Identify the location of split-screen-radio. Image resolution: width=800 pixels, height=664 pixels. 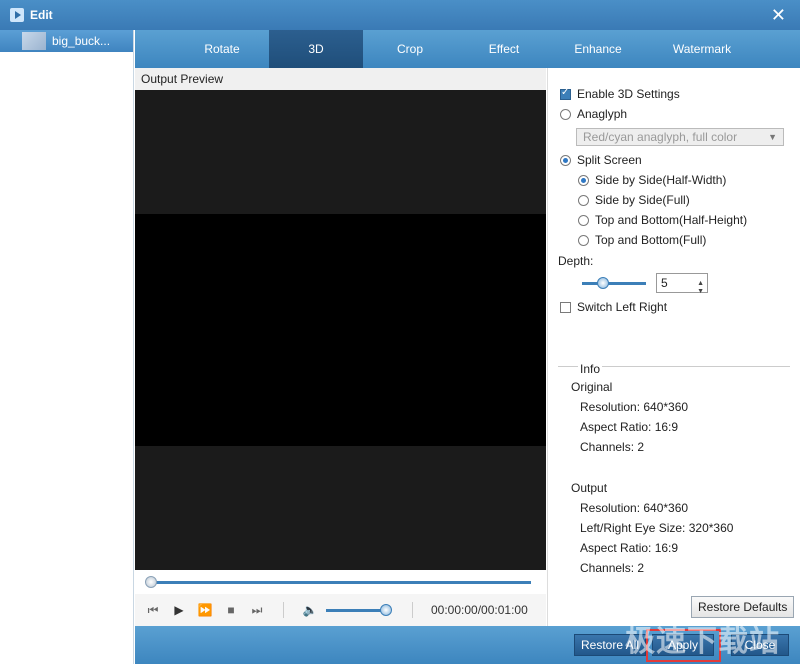
(565, 160).